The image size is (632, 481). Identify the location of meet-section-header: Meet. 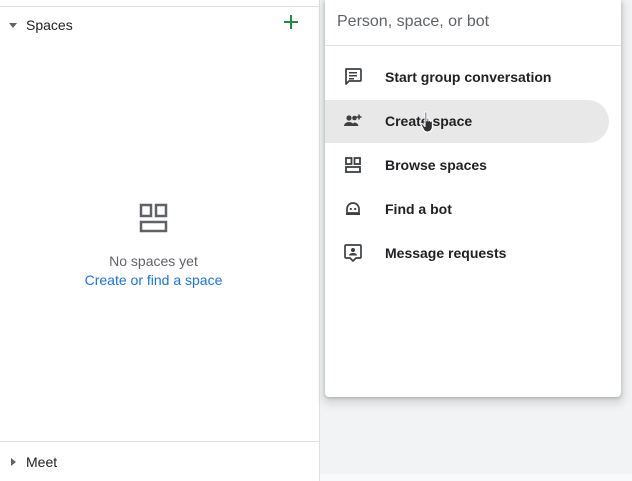
(159, 461).